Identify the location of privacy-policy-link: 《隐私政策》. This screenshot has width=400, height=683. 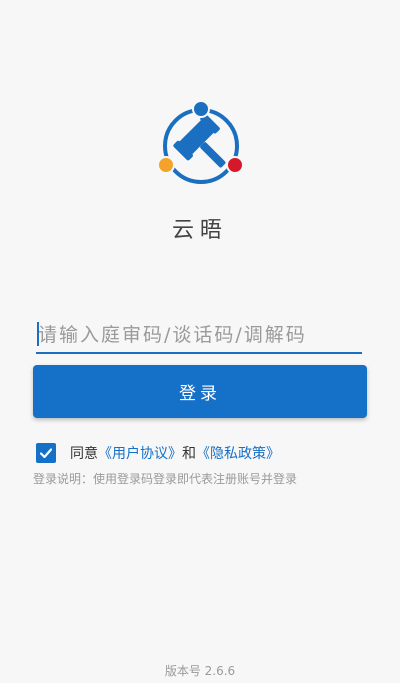
(238, 453).